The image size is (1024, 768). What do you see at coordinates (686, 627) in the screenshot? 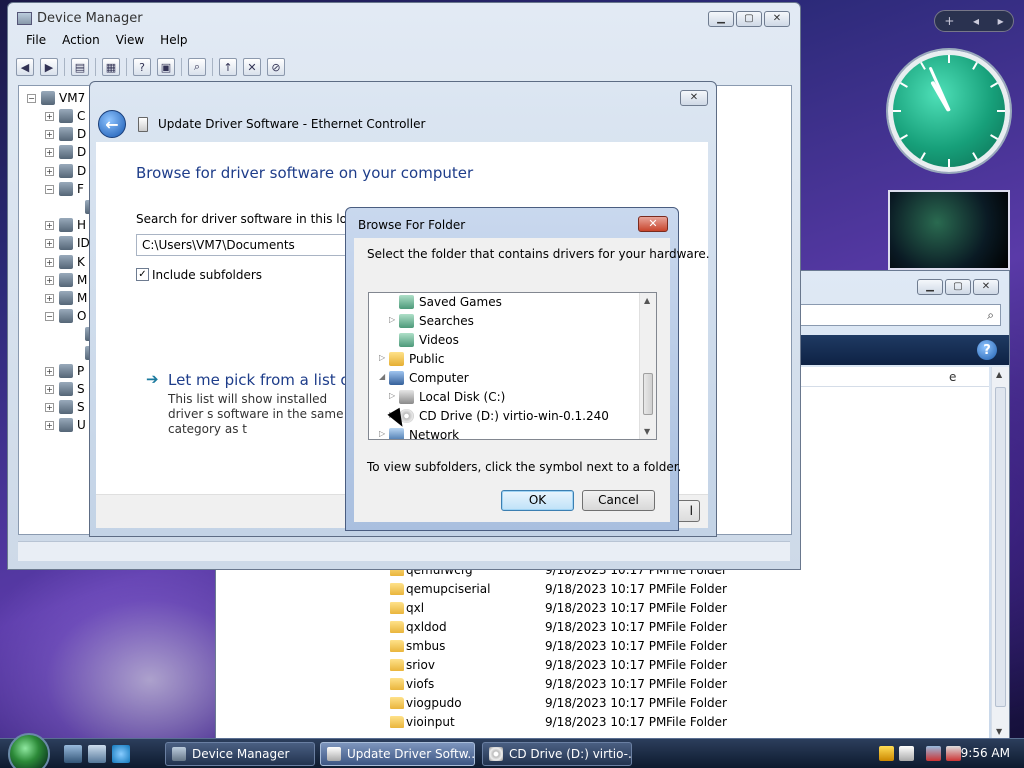
I see `file-row: qxldod 9/18/2023 10:17 PM File Folder` at bounding box center [686, 627].